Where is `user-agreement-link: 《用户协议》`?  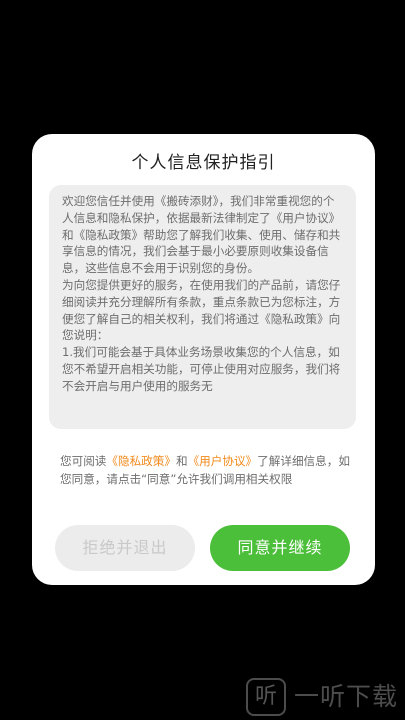
user-agreement-link: 《用户协议》 is located at coordinates (223, 461).